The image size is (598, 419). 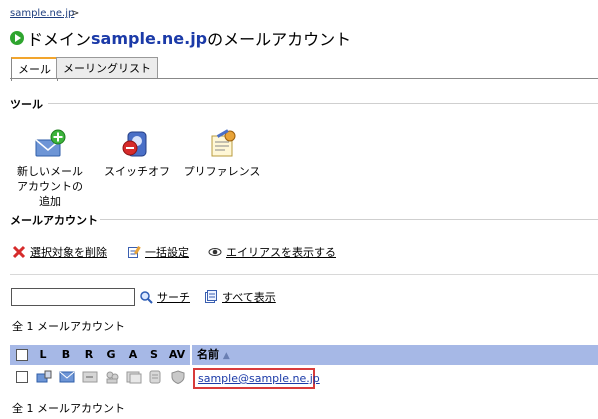 What do you see at coordinates (146, 297) in the screenshot?
I see `search-icon` at bounding box center [146, 297].